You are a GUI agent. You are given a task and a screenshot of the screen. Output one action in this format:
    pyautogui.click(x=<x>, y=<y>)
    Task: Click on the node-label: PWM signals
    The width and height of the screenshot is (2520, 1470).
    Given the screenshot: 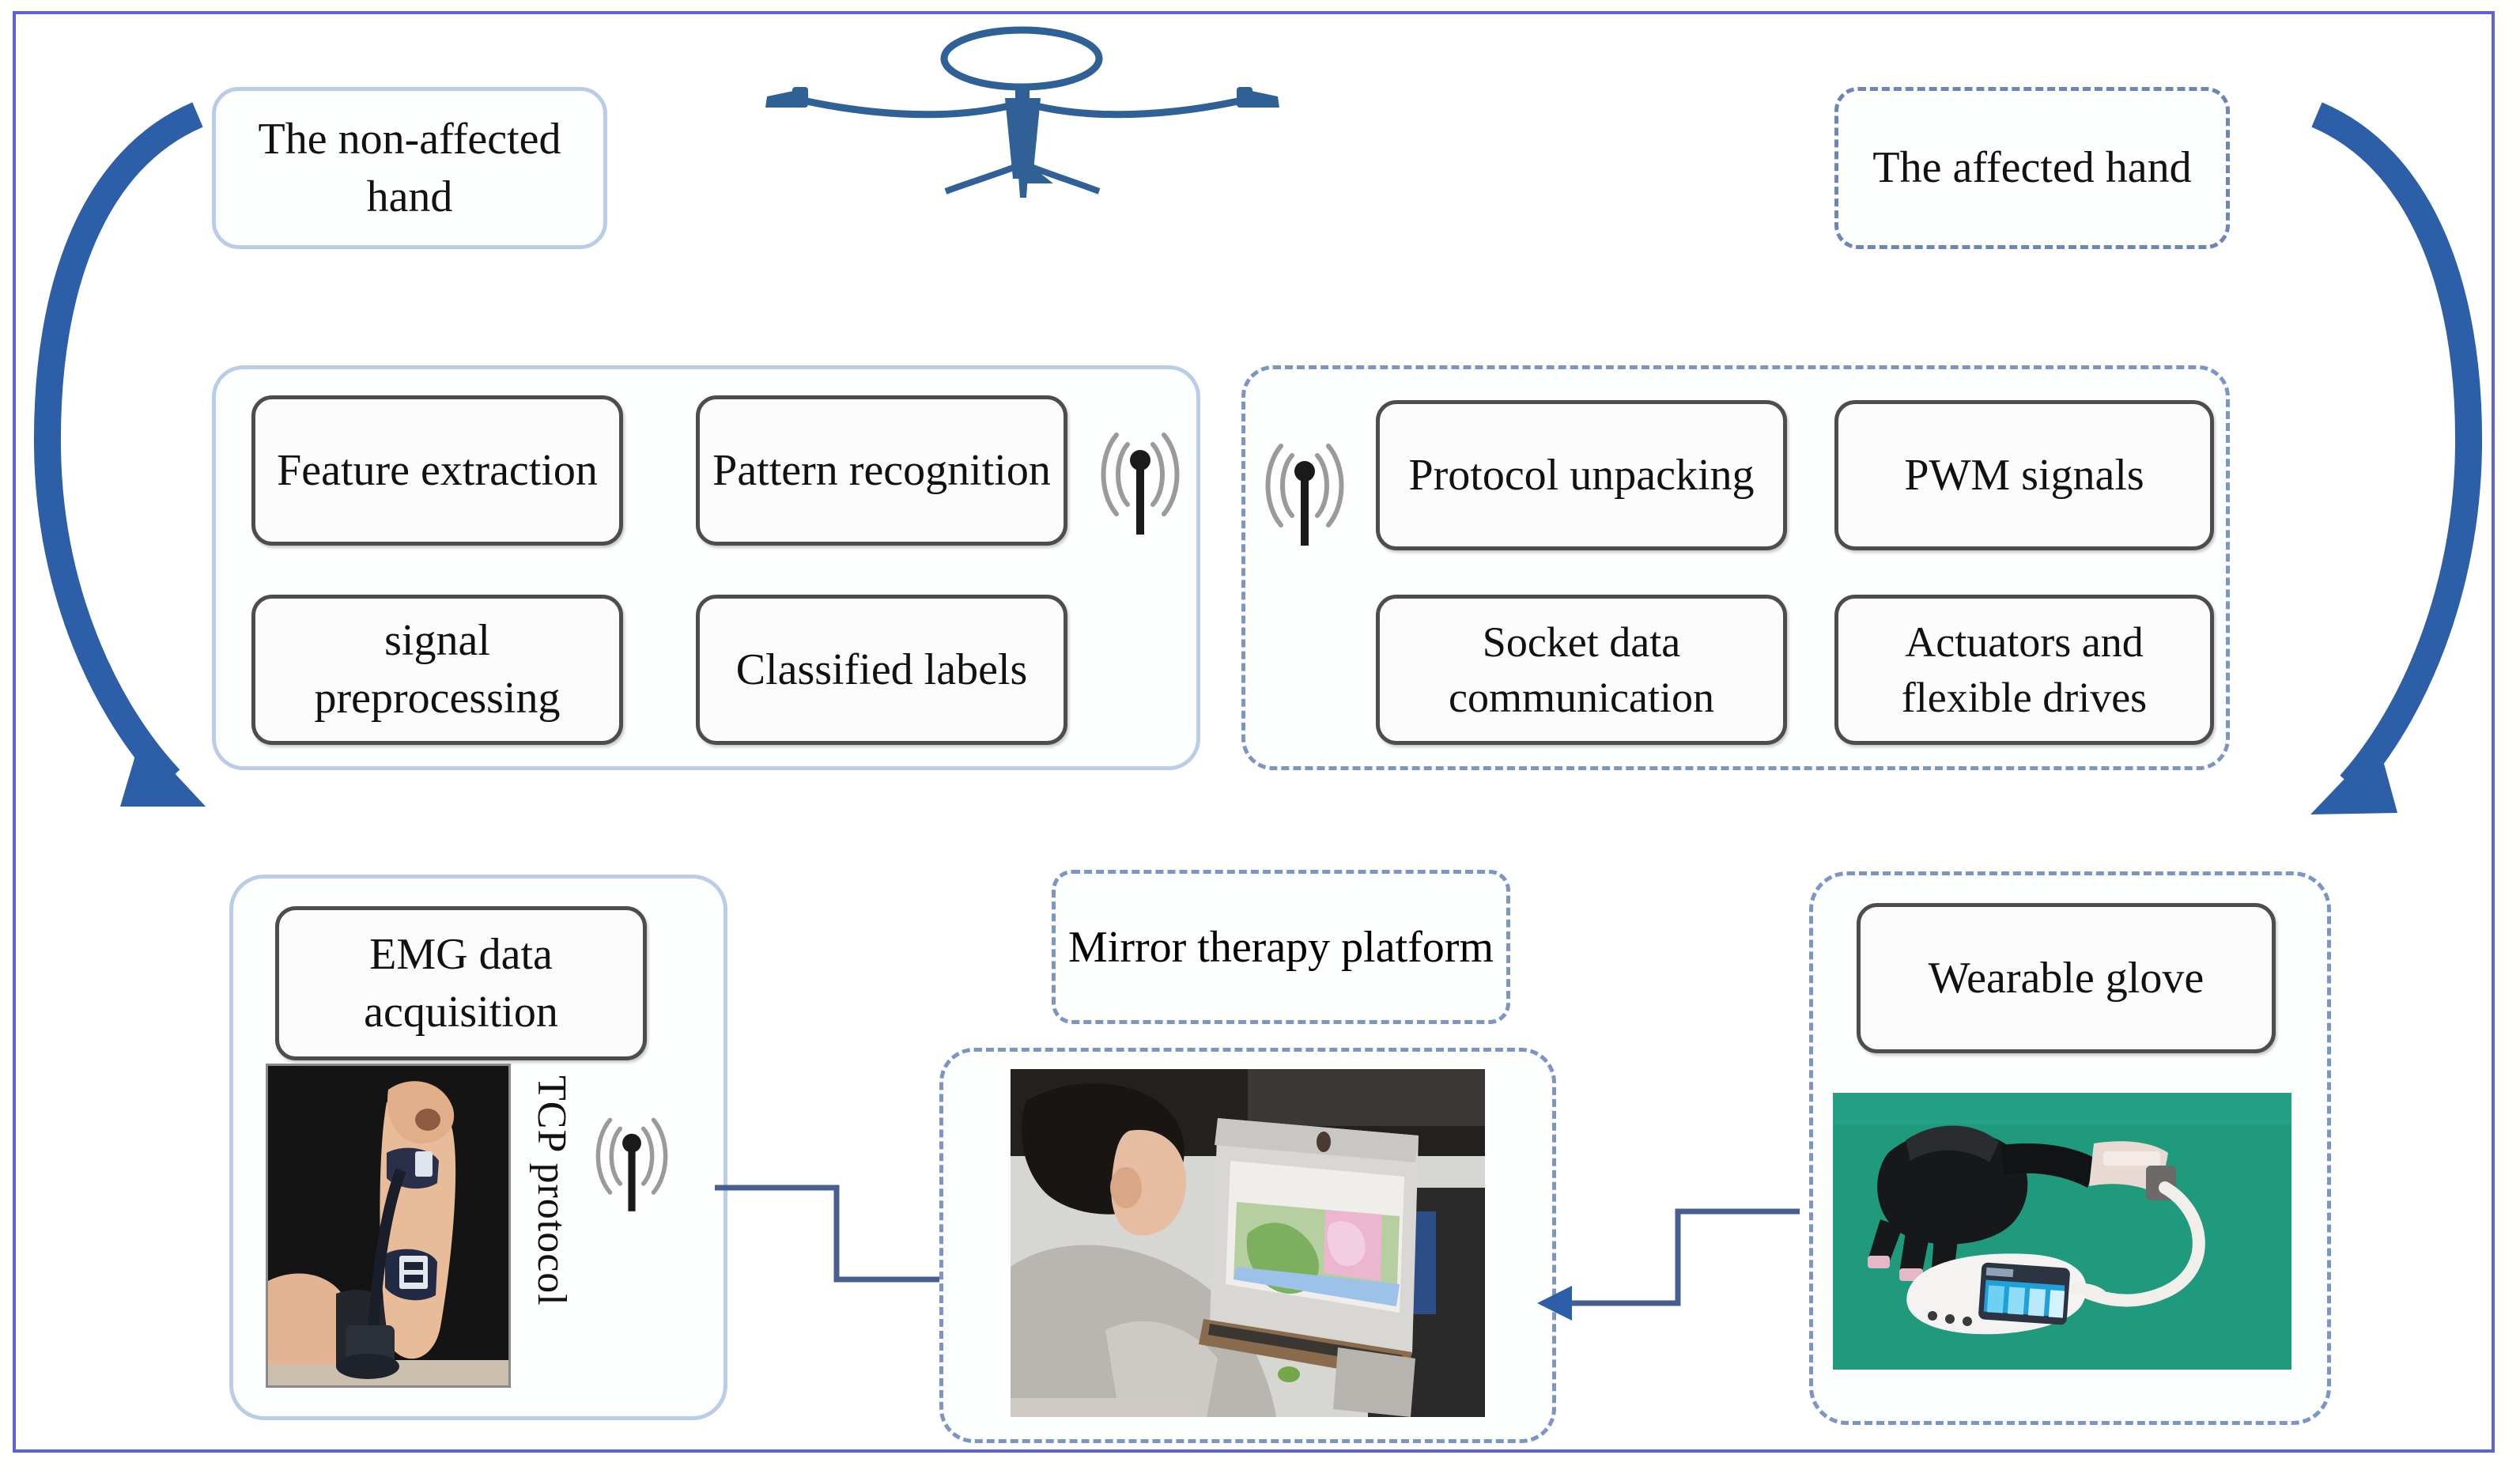 What is the action you would take?
    pyautogui.click(x=2024, y=475)
    